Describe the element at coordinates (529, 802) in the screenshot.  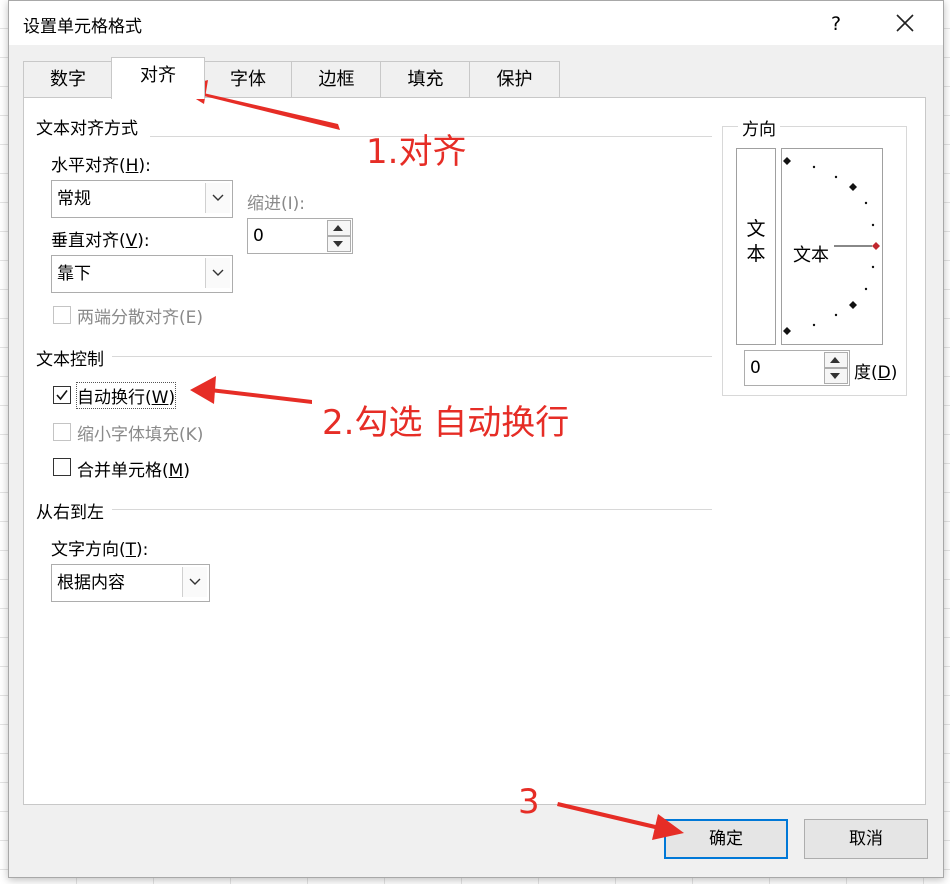
I see `annotation-step3: 3` at that location.